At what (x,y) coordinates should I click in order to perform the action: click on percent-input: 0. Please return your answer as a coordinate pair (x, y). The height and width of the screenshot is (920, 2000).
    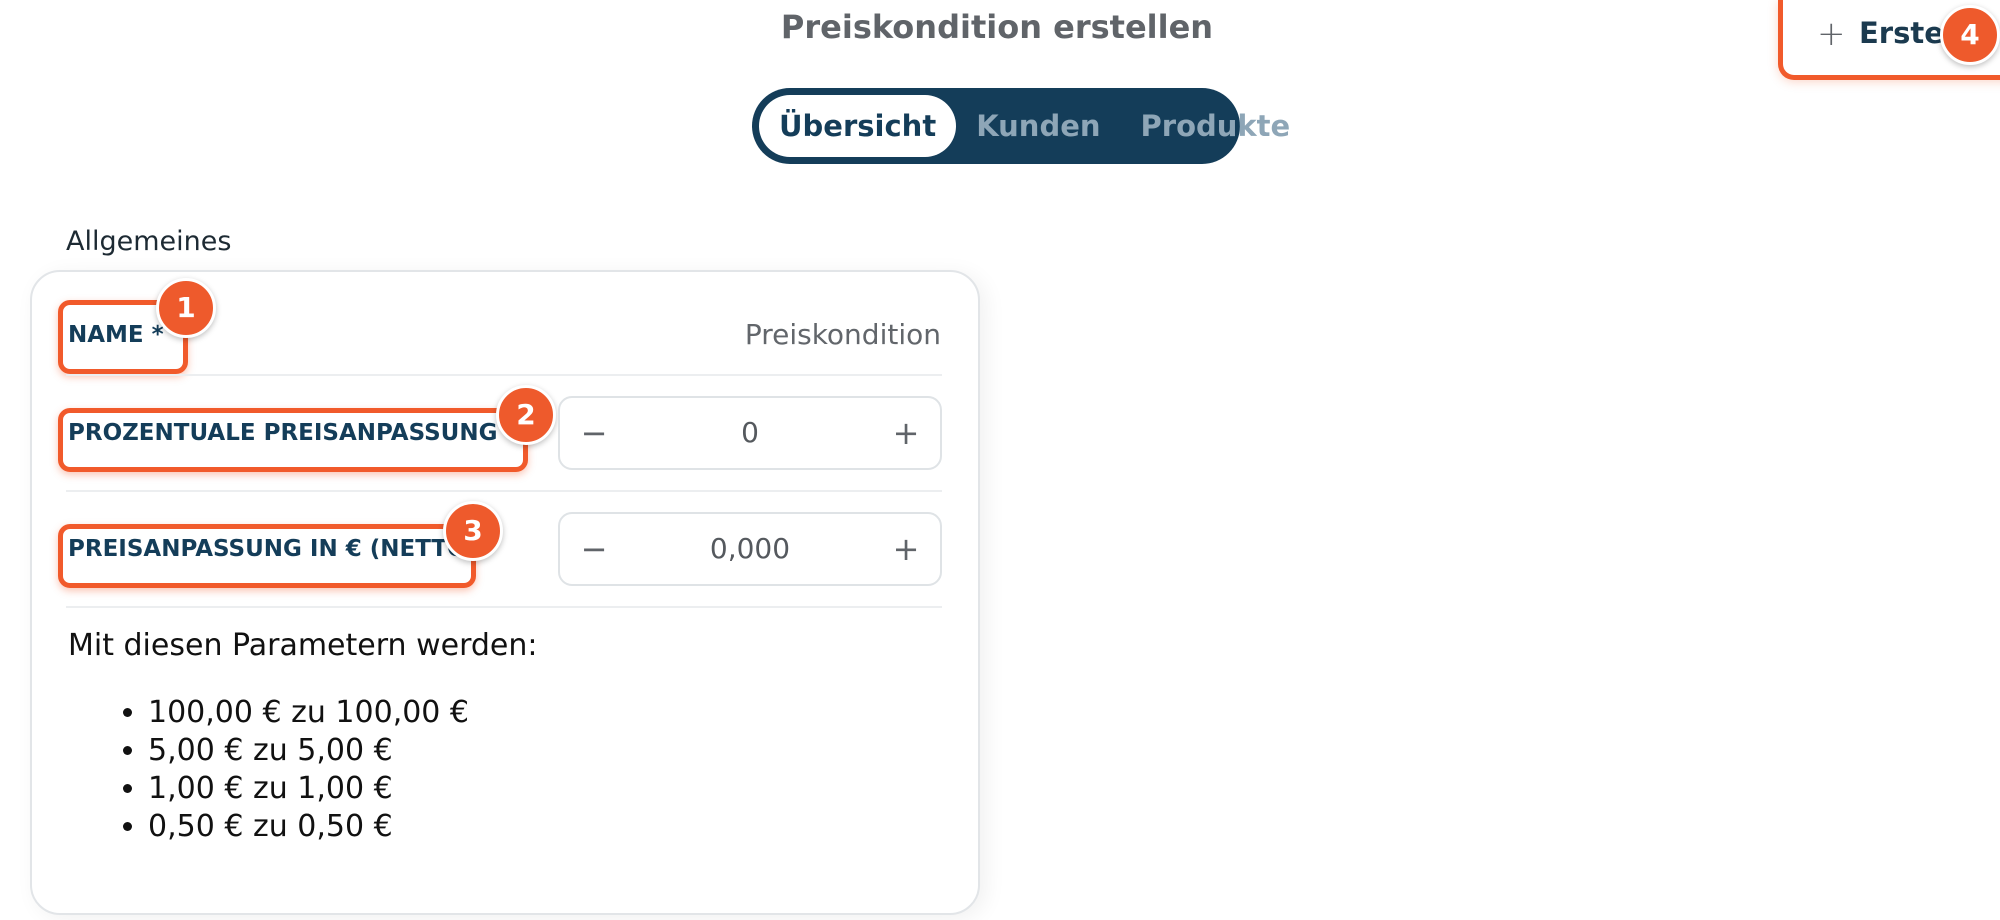
    Looking at the image, I should click on (750, 433).